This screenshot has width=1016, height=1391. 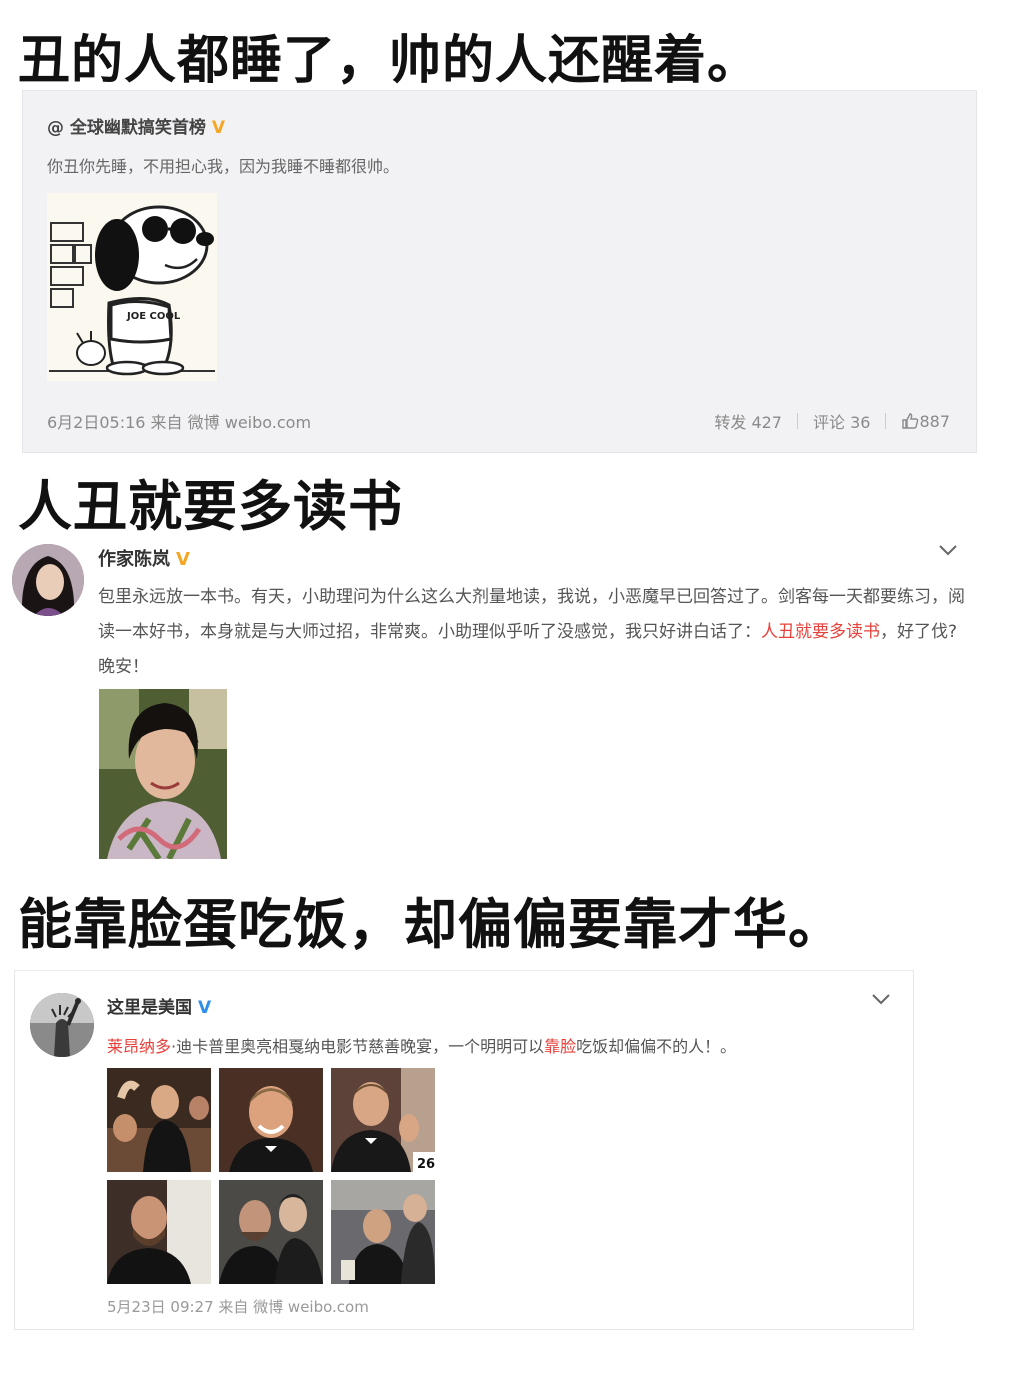 I want to click on like-button: 887, so click(x=925, y=421).